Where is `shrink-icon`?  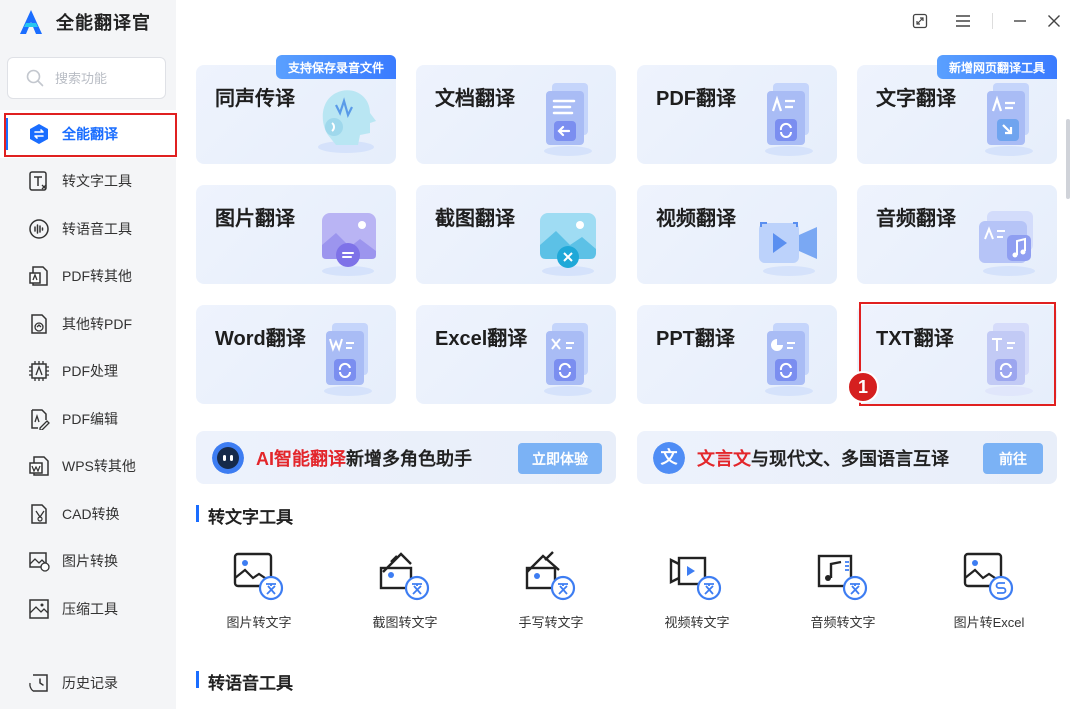 shrink-icon is located at coordinates (920, 21).